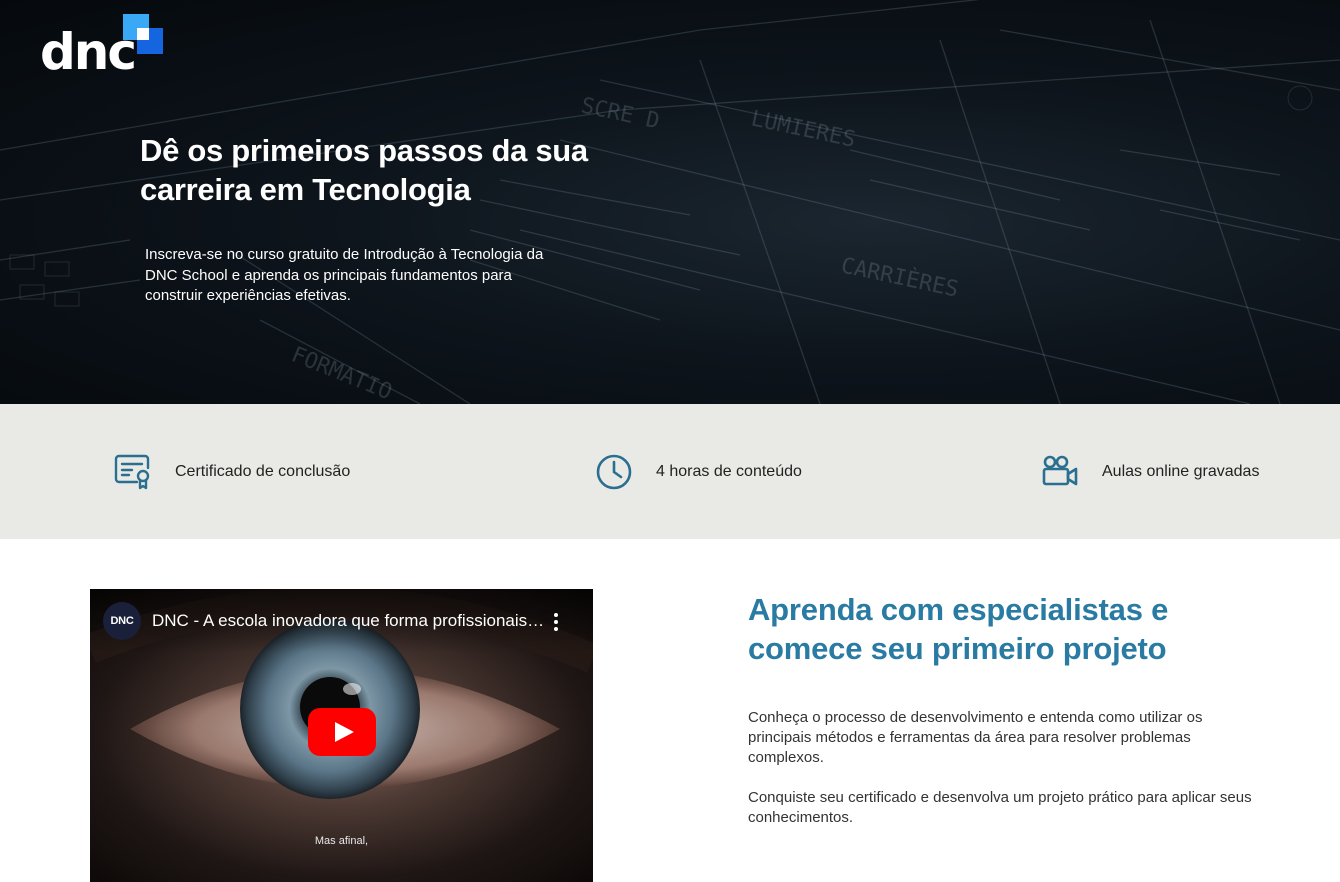 The height and width of the screenshot is (882, 1340). What do you see at coordinates (729, 471) in the screenshot?
I see `feature-label: 4 horas de conteúdo` at bounding box center [729, 471].